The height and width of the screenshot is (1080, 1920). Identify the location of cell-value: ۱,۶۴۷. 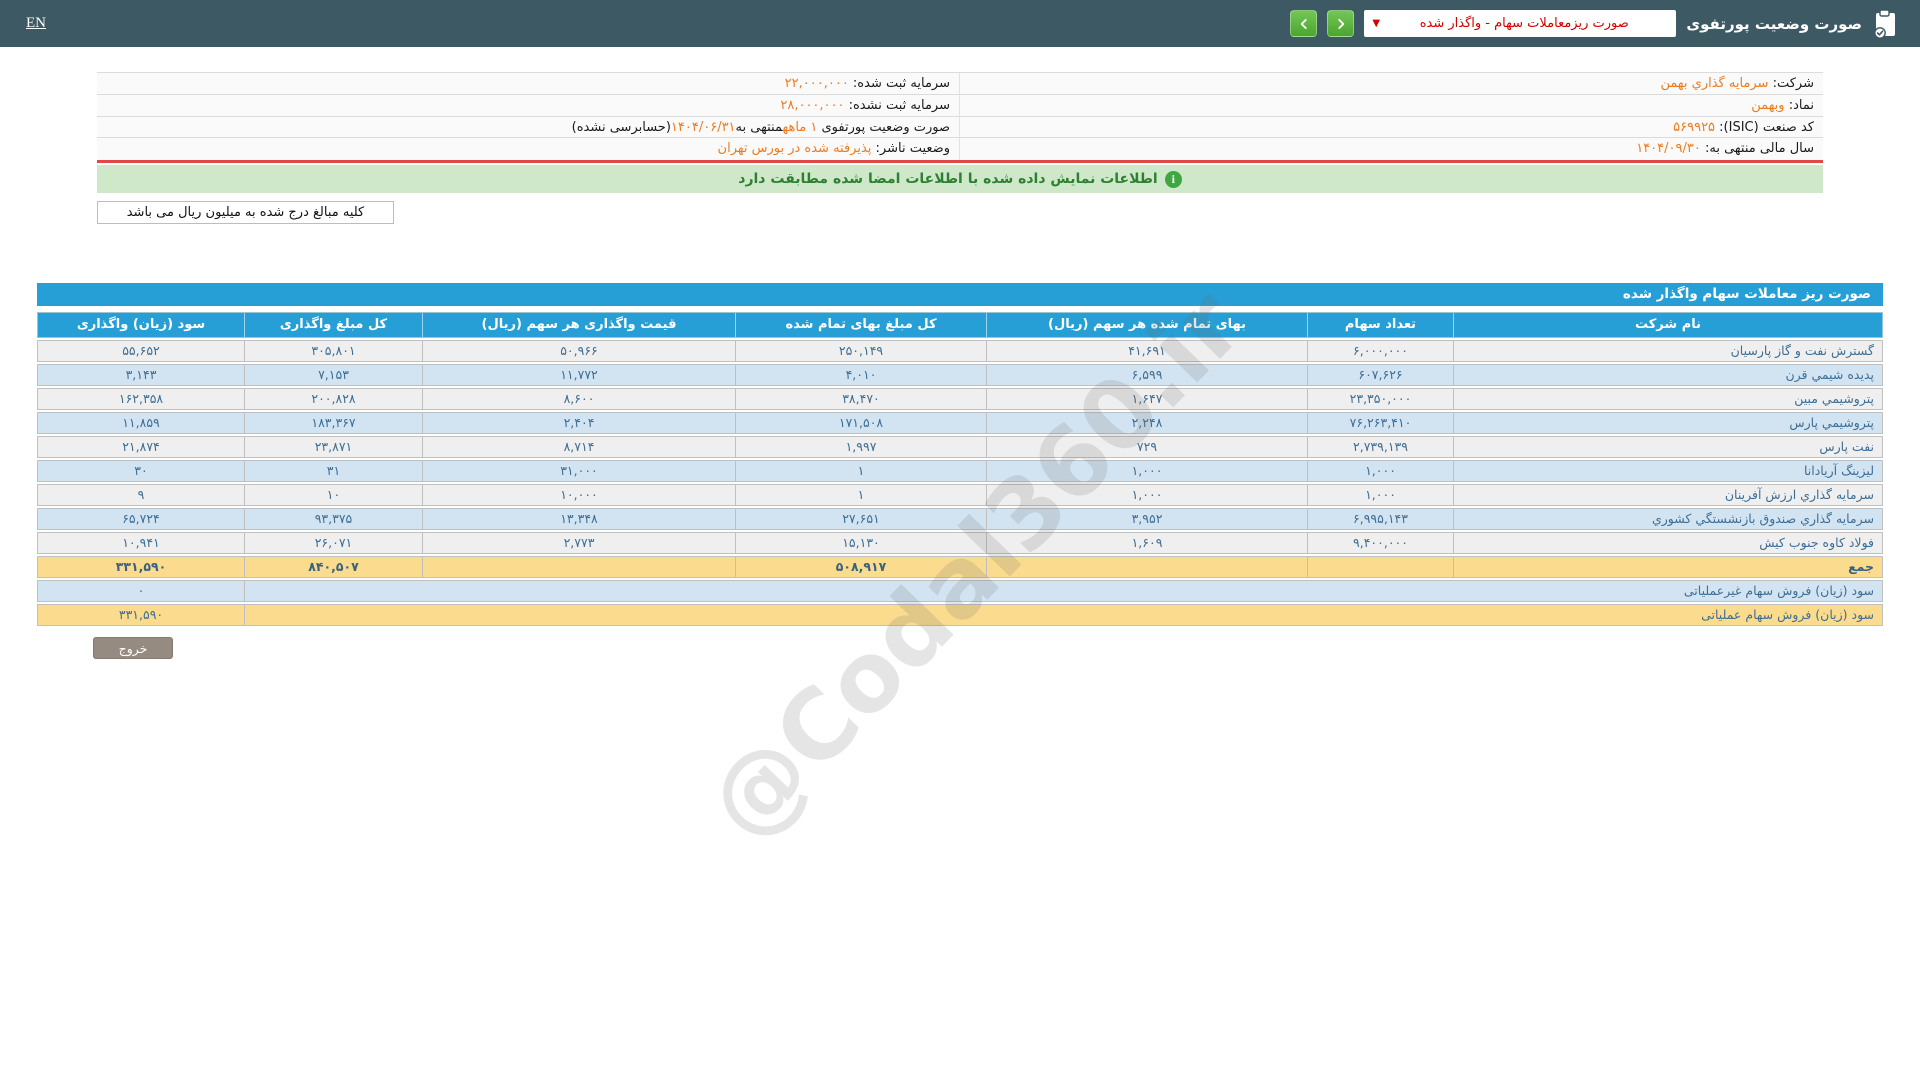
(1146, 399).